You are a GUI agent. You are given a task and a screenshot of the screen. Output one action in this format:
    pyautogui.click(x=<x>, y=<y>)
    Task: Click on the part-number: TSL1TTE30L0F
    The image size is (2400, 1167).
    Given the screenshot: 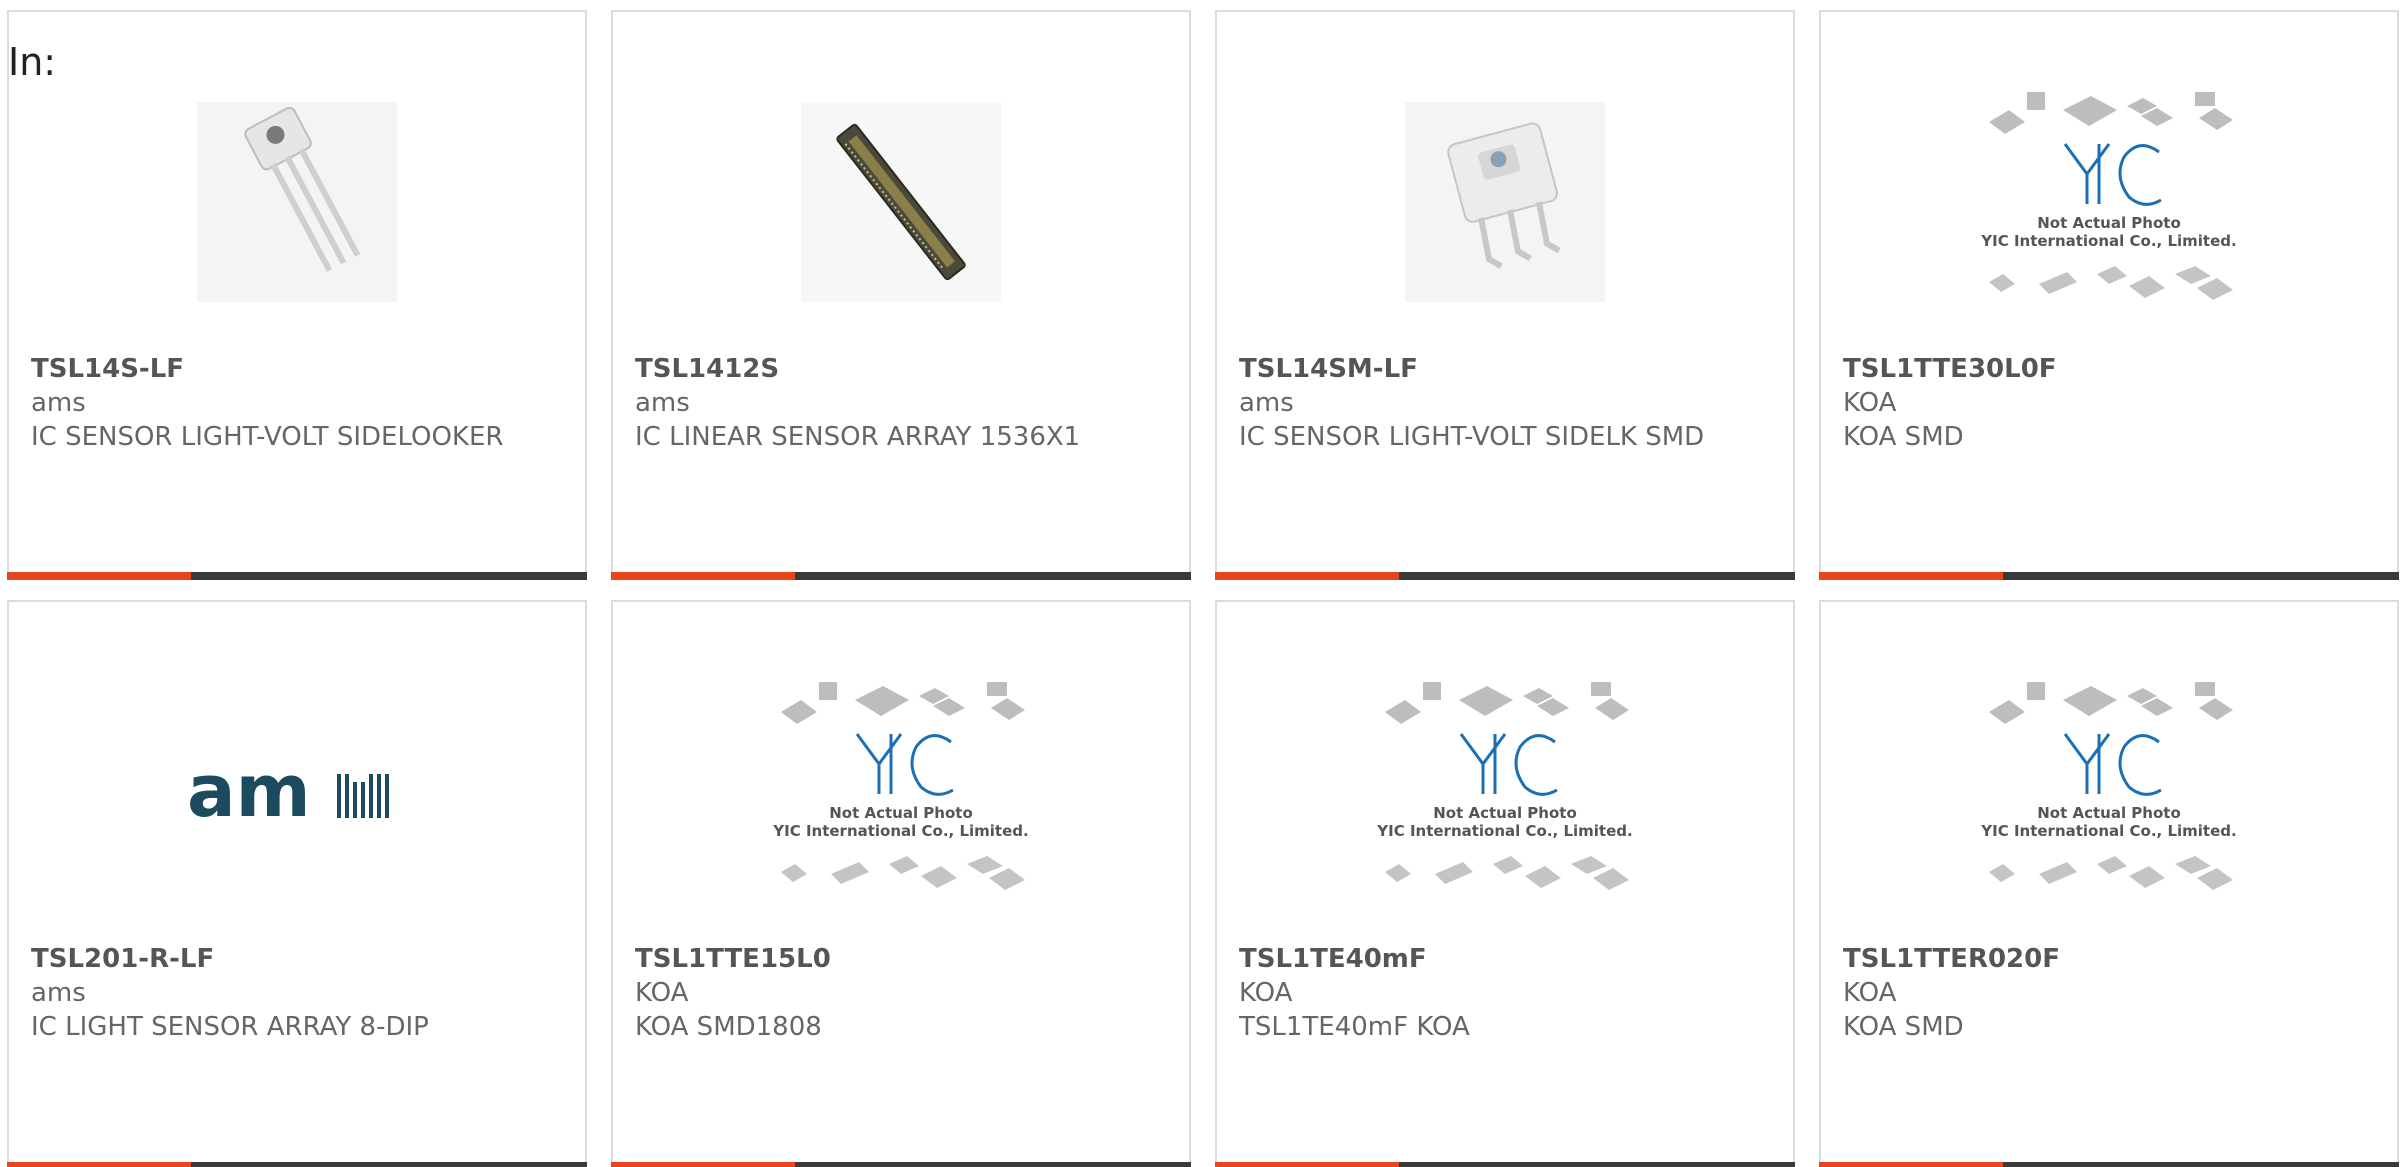 What is the action you would take?
    pyautogui.click(x=2110, y=369)
    